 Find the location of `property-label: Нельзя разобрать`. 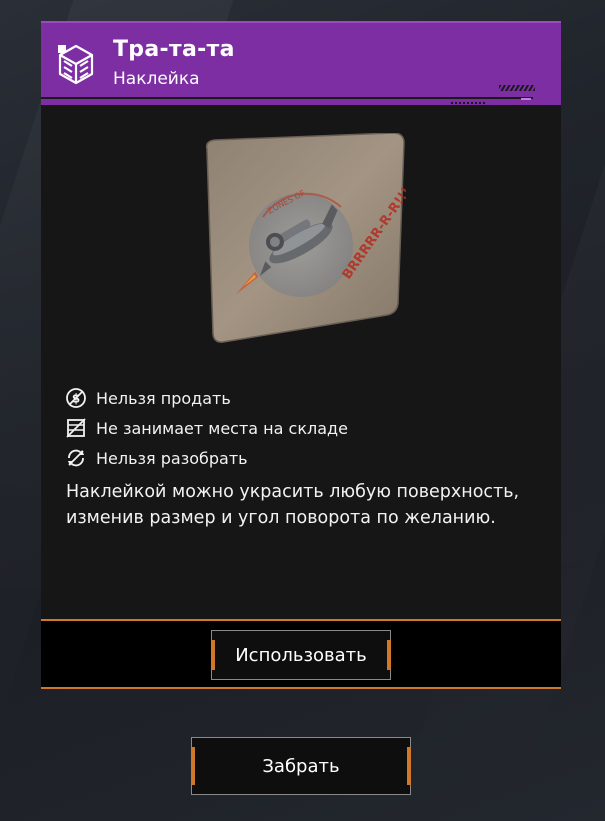

property-label: Нельзя разобрать is located at coordinates (172, 458).